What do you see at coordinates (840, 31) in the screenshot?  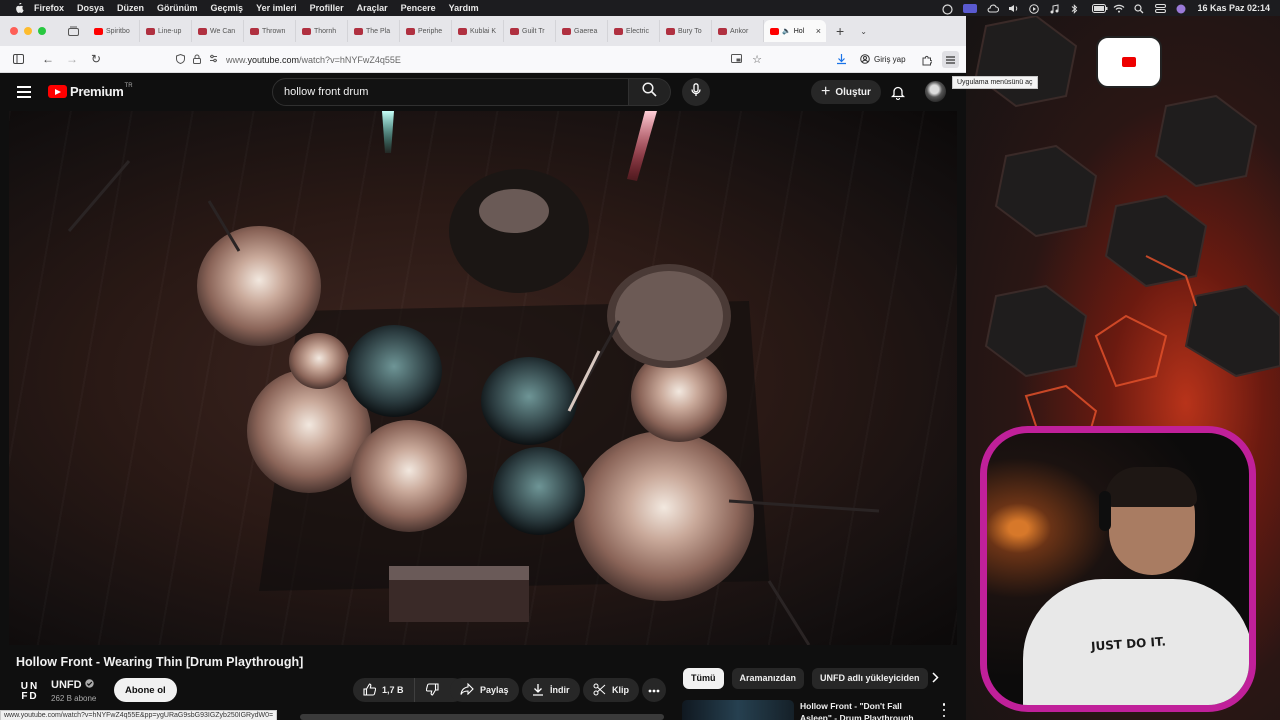 I see `new-tab-button: +` at bounding box center [840, 31].